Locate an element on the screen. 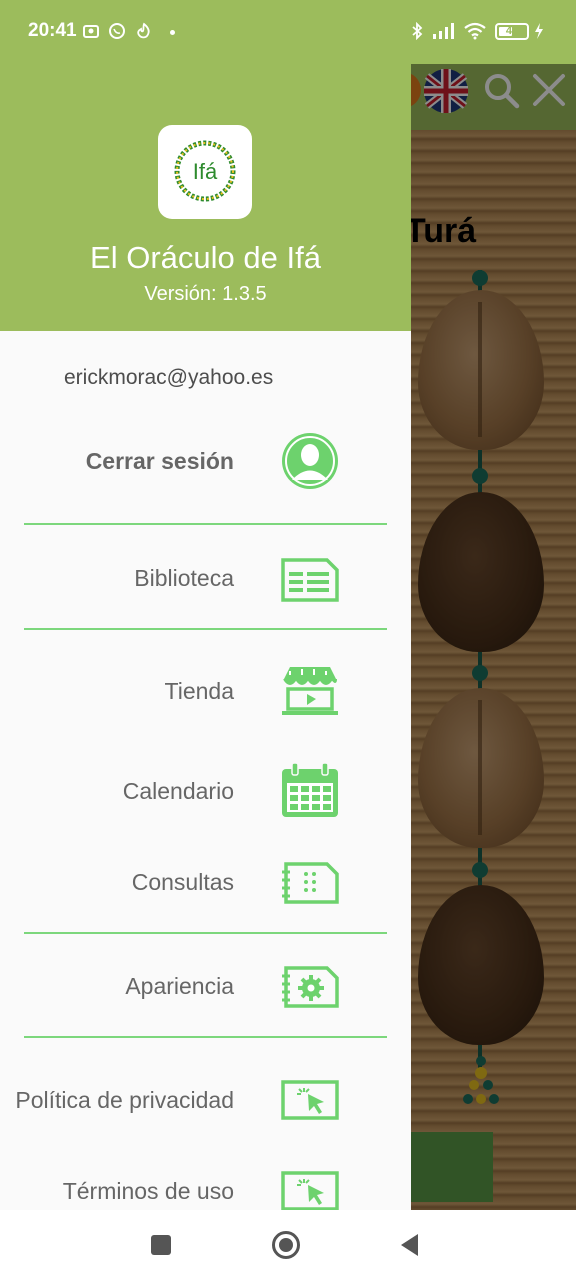 The image size is (576, 1280). library-icon is located at coordinates (310, 580).